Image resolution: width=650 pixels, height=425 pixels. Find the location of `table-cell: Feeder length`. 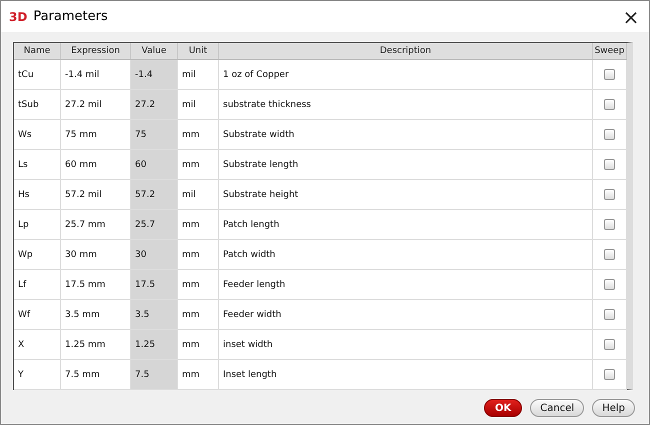

table-cell: Feeder length is located at coordinates (405, 285).